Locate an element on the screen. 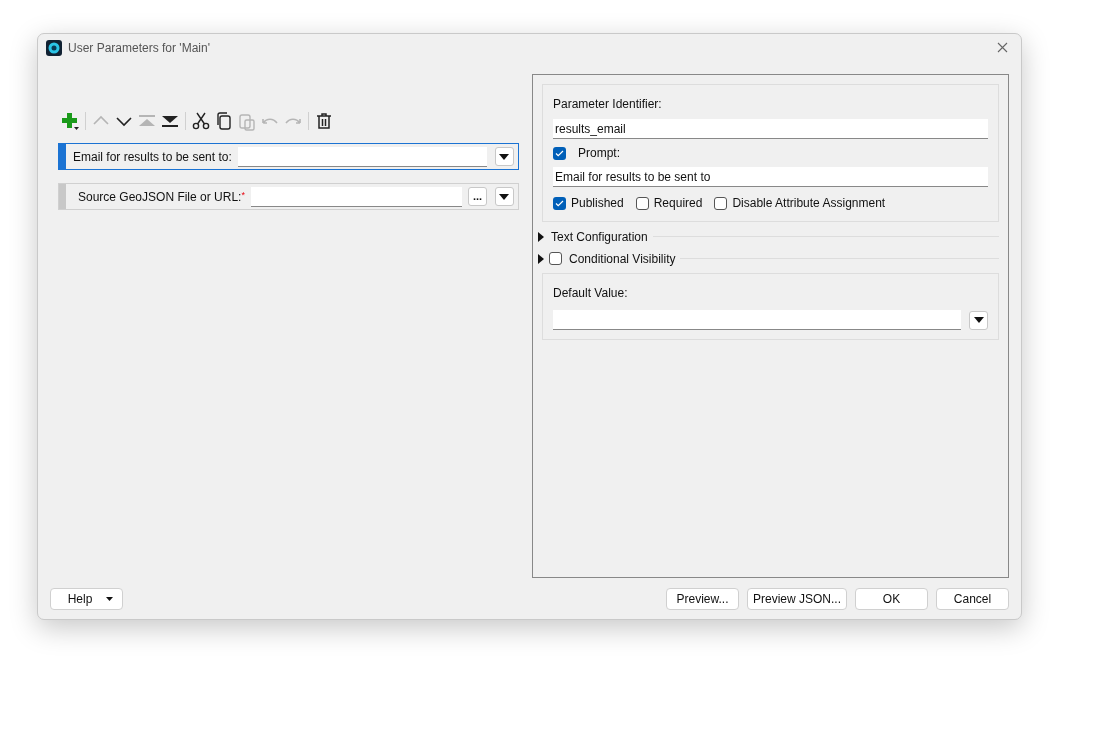  checkbox-label: Disable Attribute Assignment is located at coordinates (809, 204).